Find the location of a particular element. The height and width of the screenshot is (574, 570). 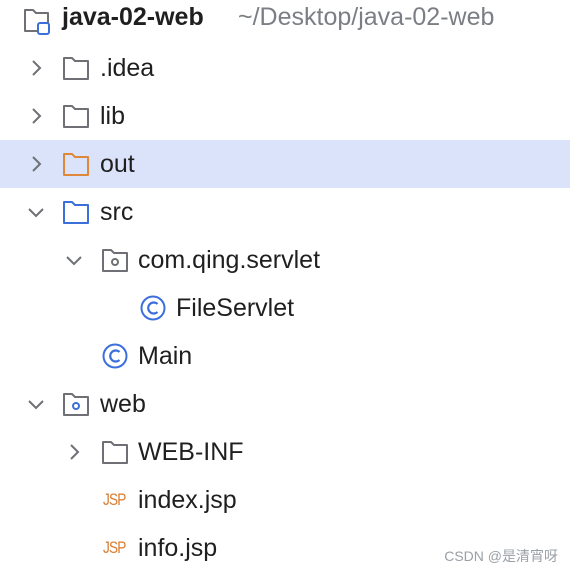

project-name: java-02-web is located at coordinates (133, 17).